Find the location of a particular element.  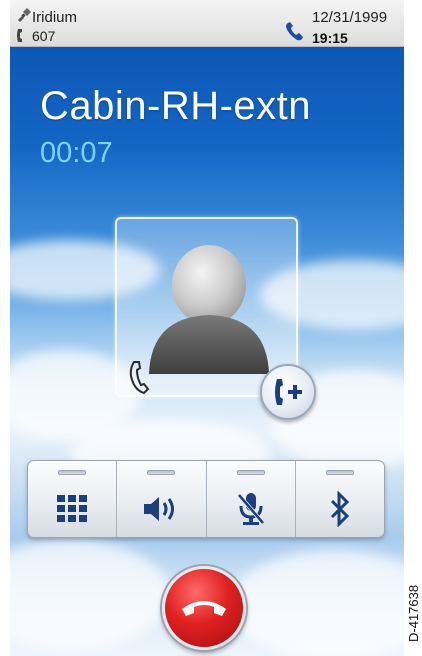

mute-indicator is located at coordinates (250, 472).